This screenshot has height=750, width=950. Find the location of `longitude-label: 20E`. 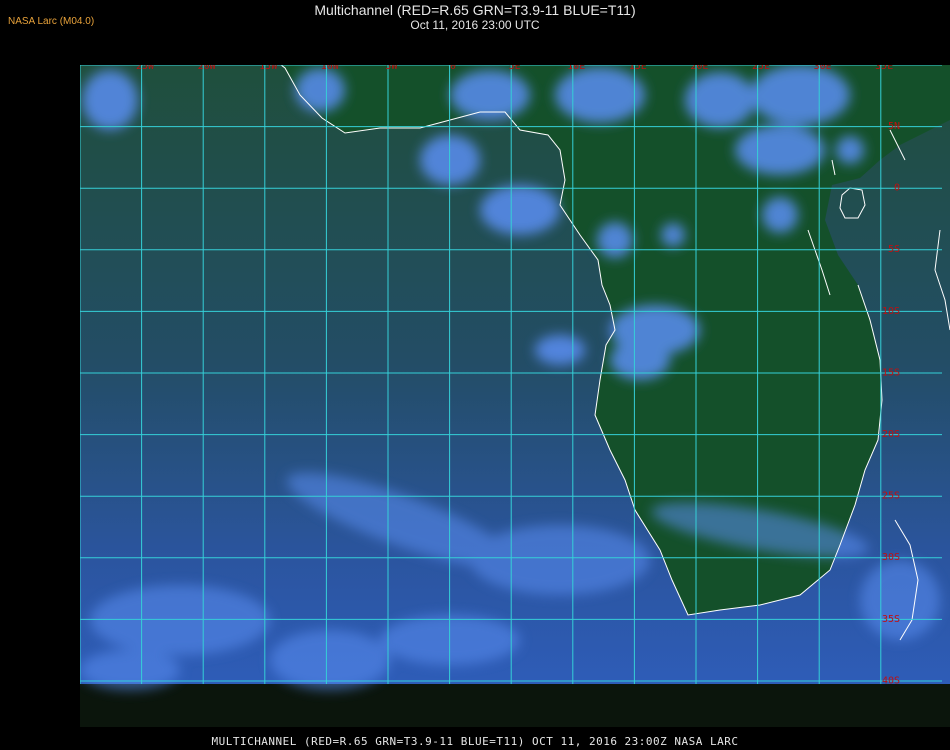

longitude-label: 20E is located at coordinates (699, 66).